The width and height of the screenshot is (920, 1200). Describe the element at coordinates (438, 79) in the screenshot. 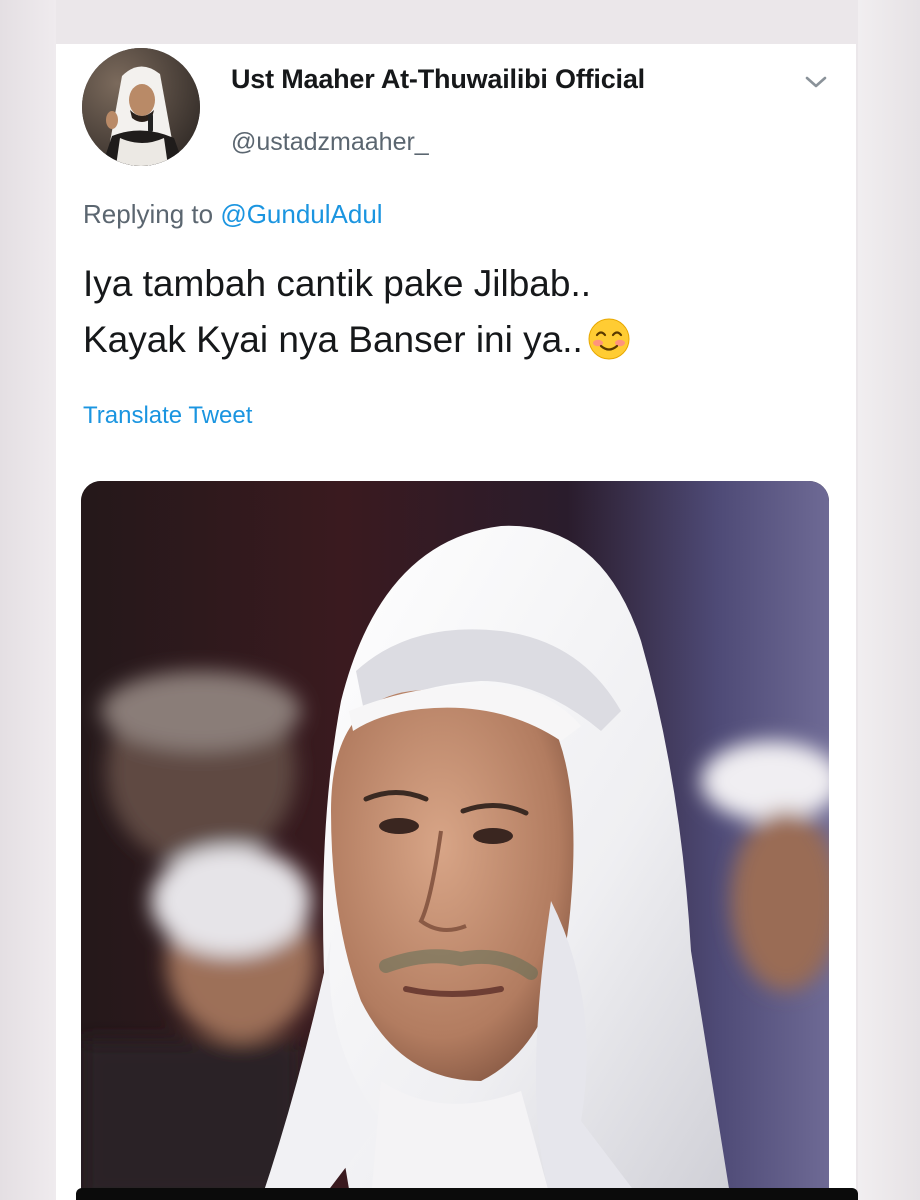

I see `display-name: Ust Maaher At-Thuwailibi Official` at that location.